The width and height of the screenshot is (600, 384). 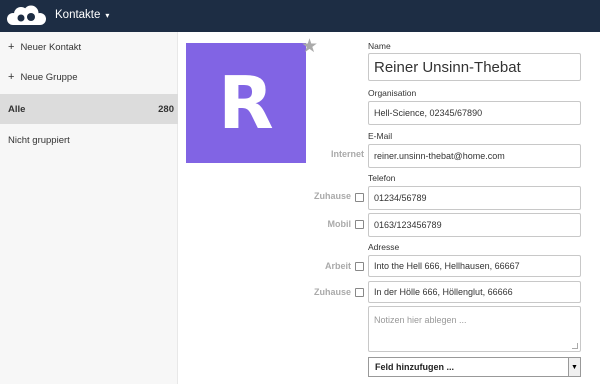 What do you see at coordinates (339, 224) in the screenshot?
I see `phone-type-label: Mobil` at bounding box center [339, 224].